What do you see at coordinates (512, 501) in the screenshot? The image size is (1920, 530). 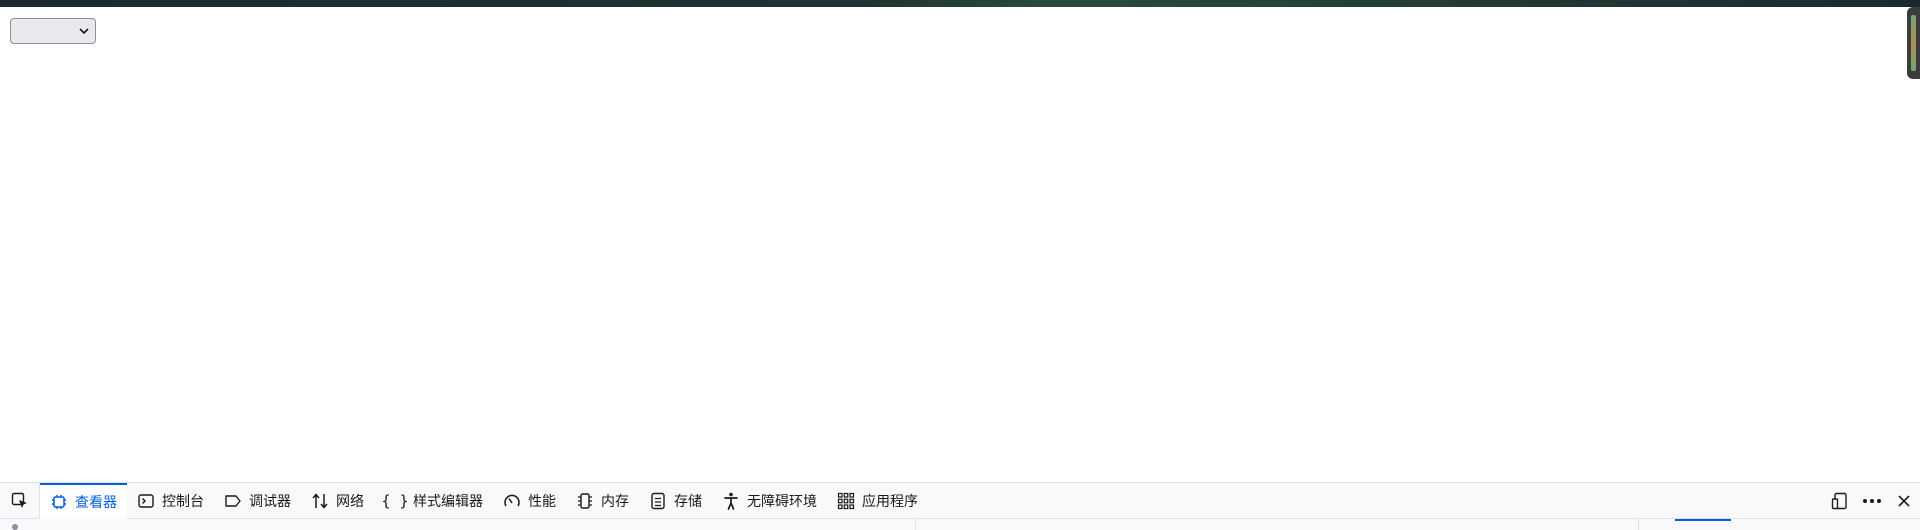 I see `performance-icon` at bounding box center [512, 501].